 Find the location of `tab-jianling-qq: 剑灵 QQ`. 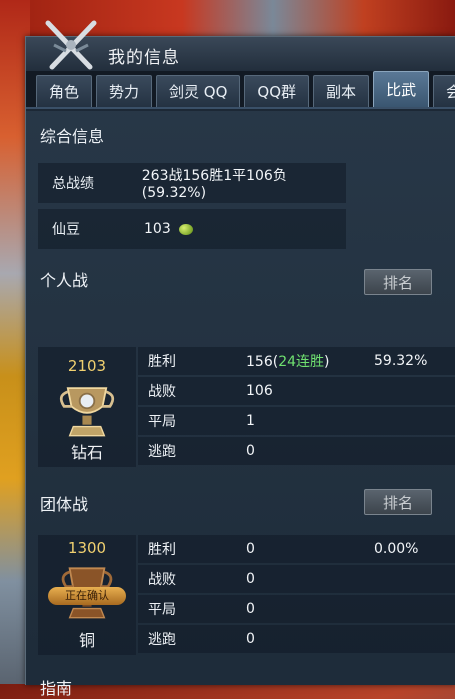

tab-jianling-qq: 剑灵 QQ is located at coordinates (198, 91).